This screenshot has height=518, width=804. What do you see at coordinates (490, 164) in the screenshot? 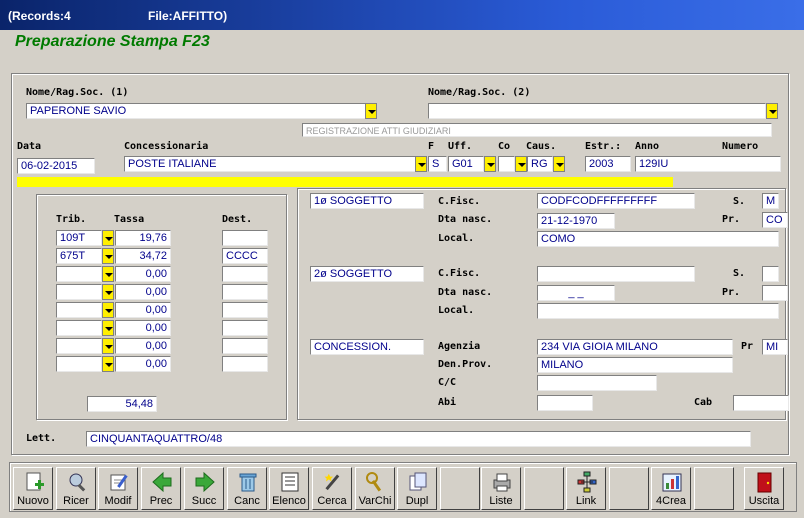
I see `uff-dropdown-button` at bounding box center [490, 164].